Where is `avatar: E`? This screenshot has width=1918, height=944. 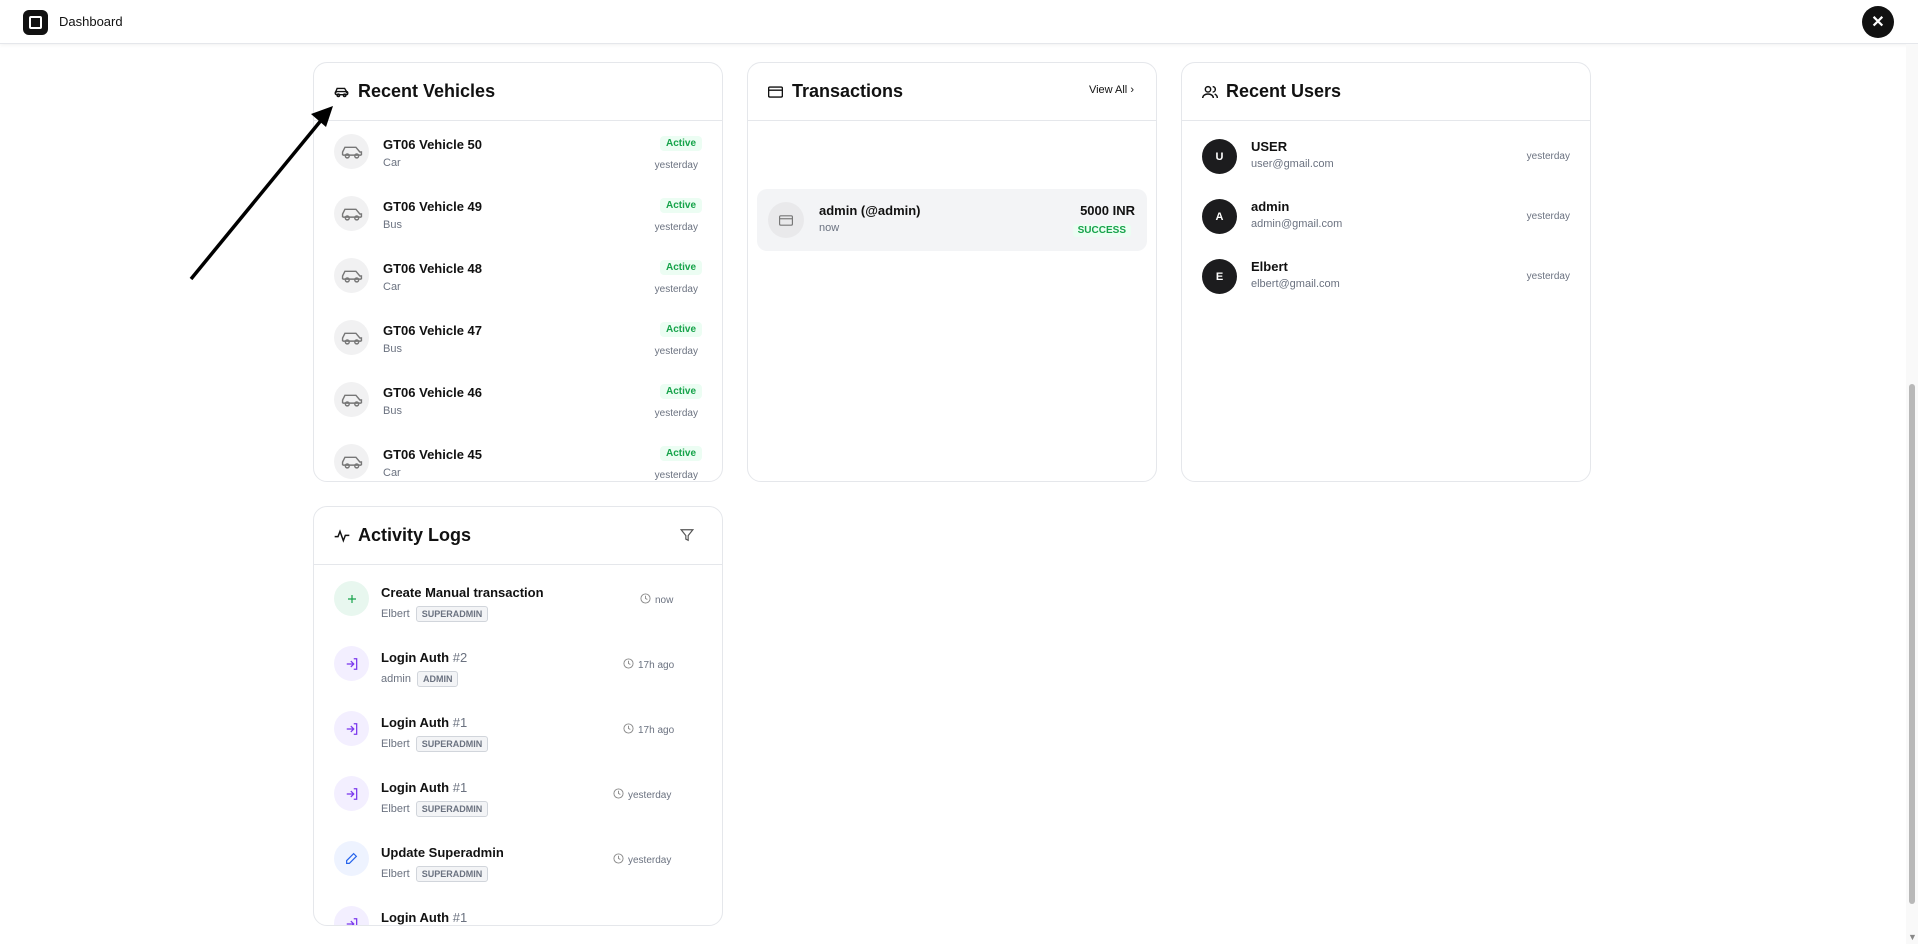 avatar: E is located at coordinates (1219, 276).